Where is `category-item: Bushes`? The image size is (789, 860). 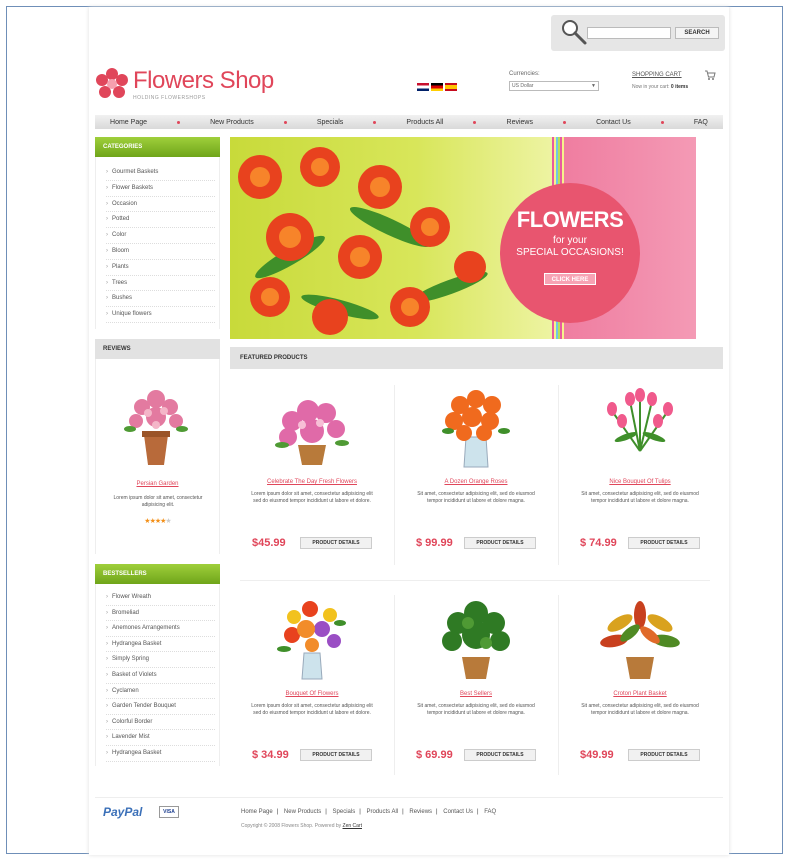
category-item: Bushes is located at coordinates (160, 299).